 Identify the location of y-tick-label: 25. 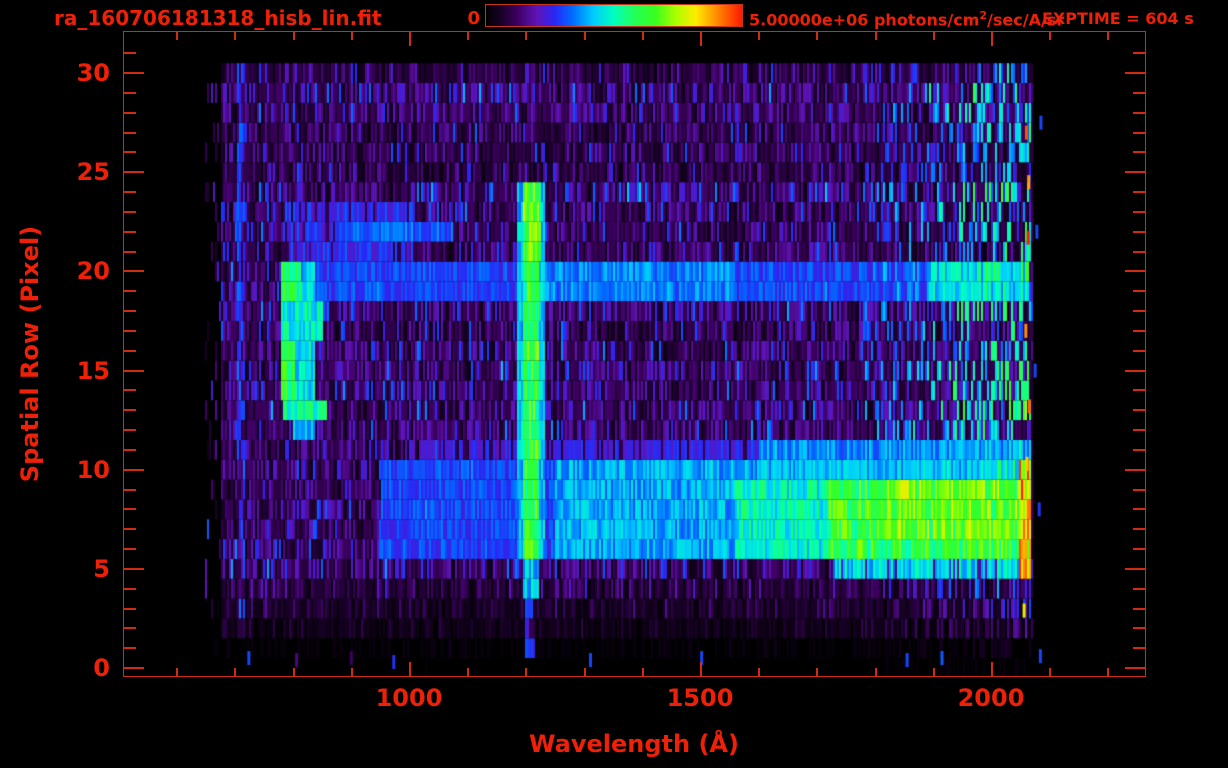
(93, 172).